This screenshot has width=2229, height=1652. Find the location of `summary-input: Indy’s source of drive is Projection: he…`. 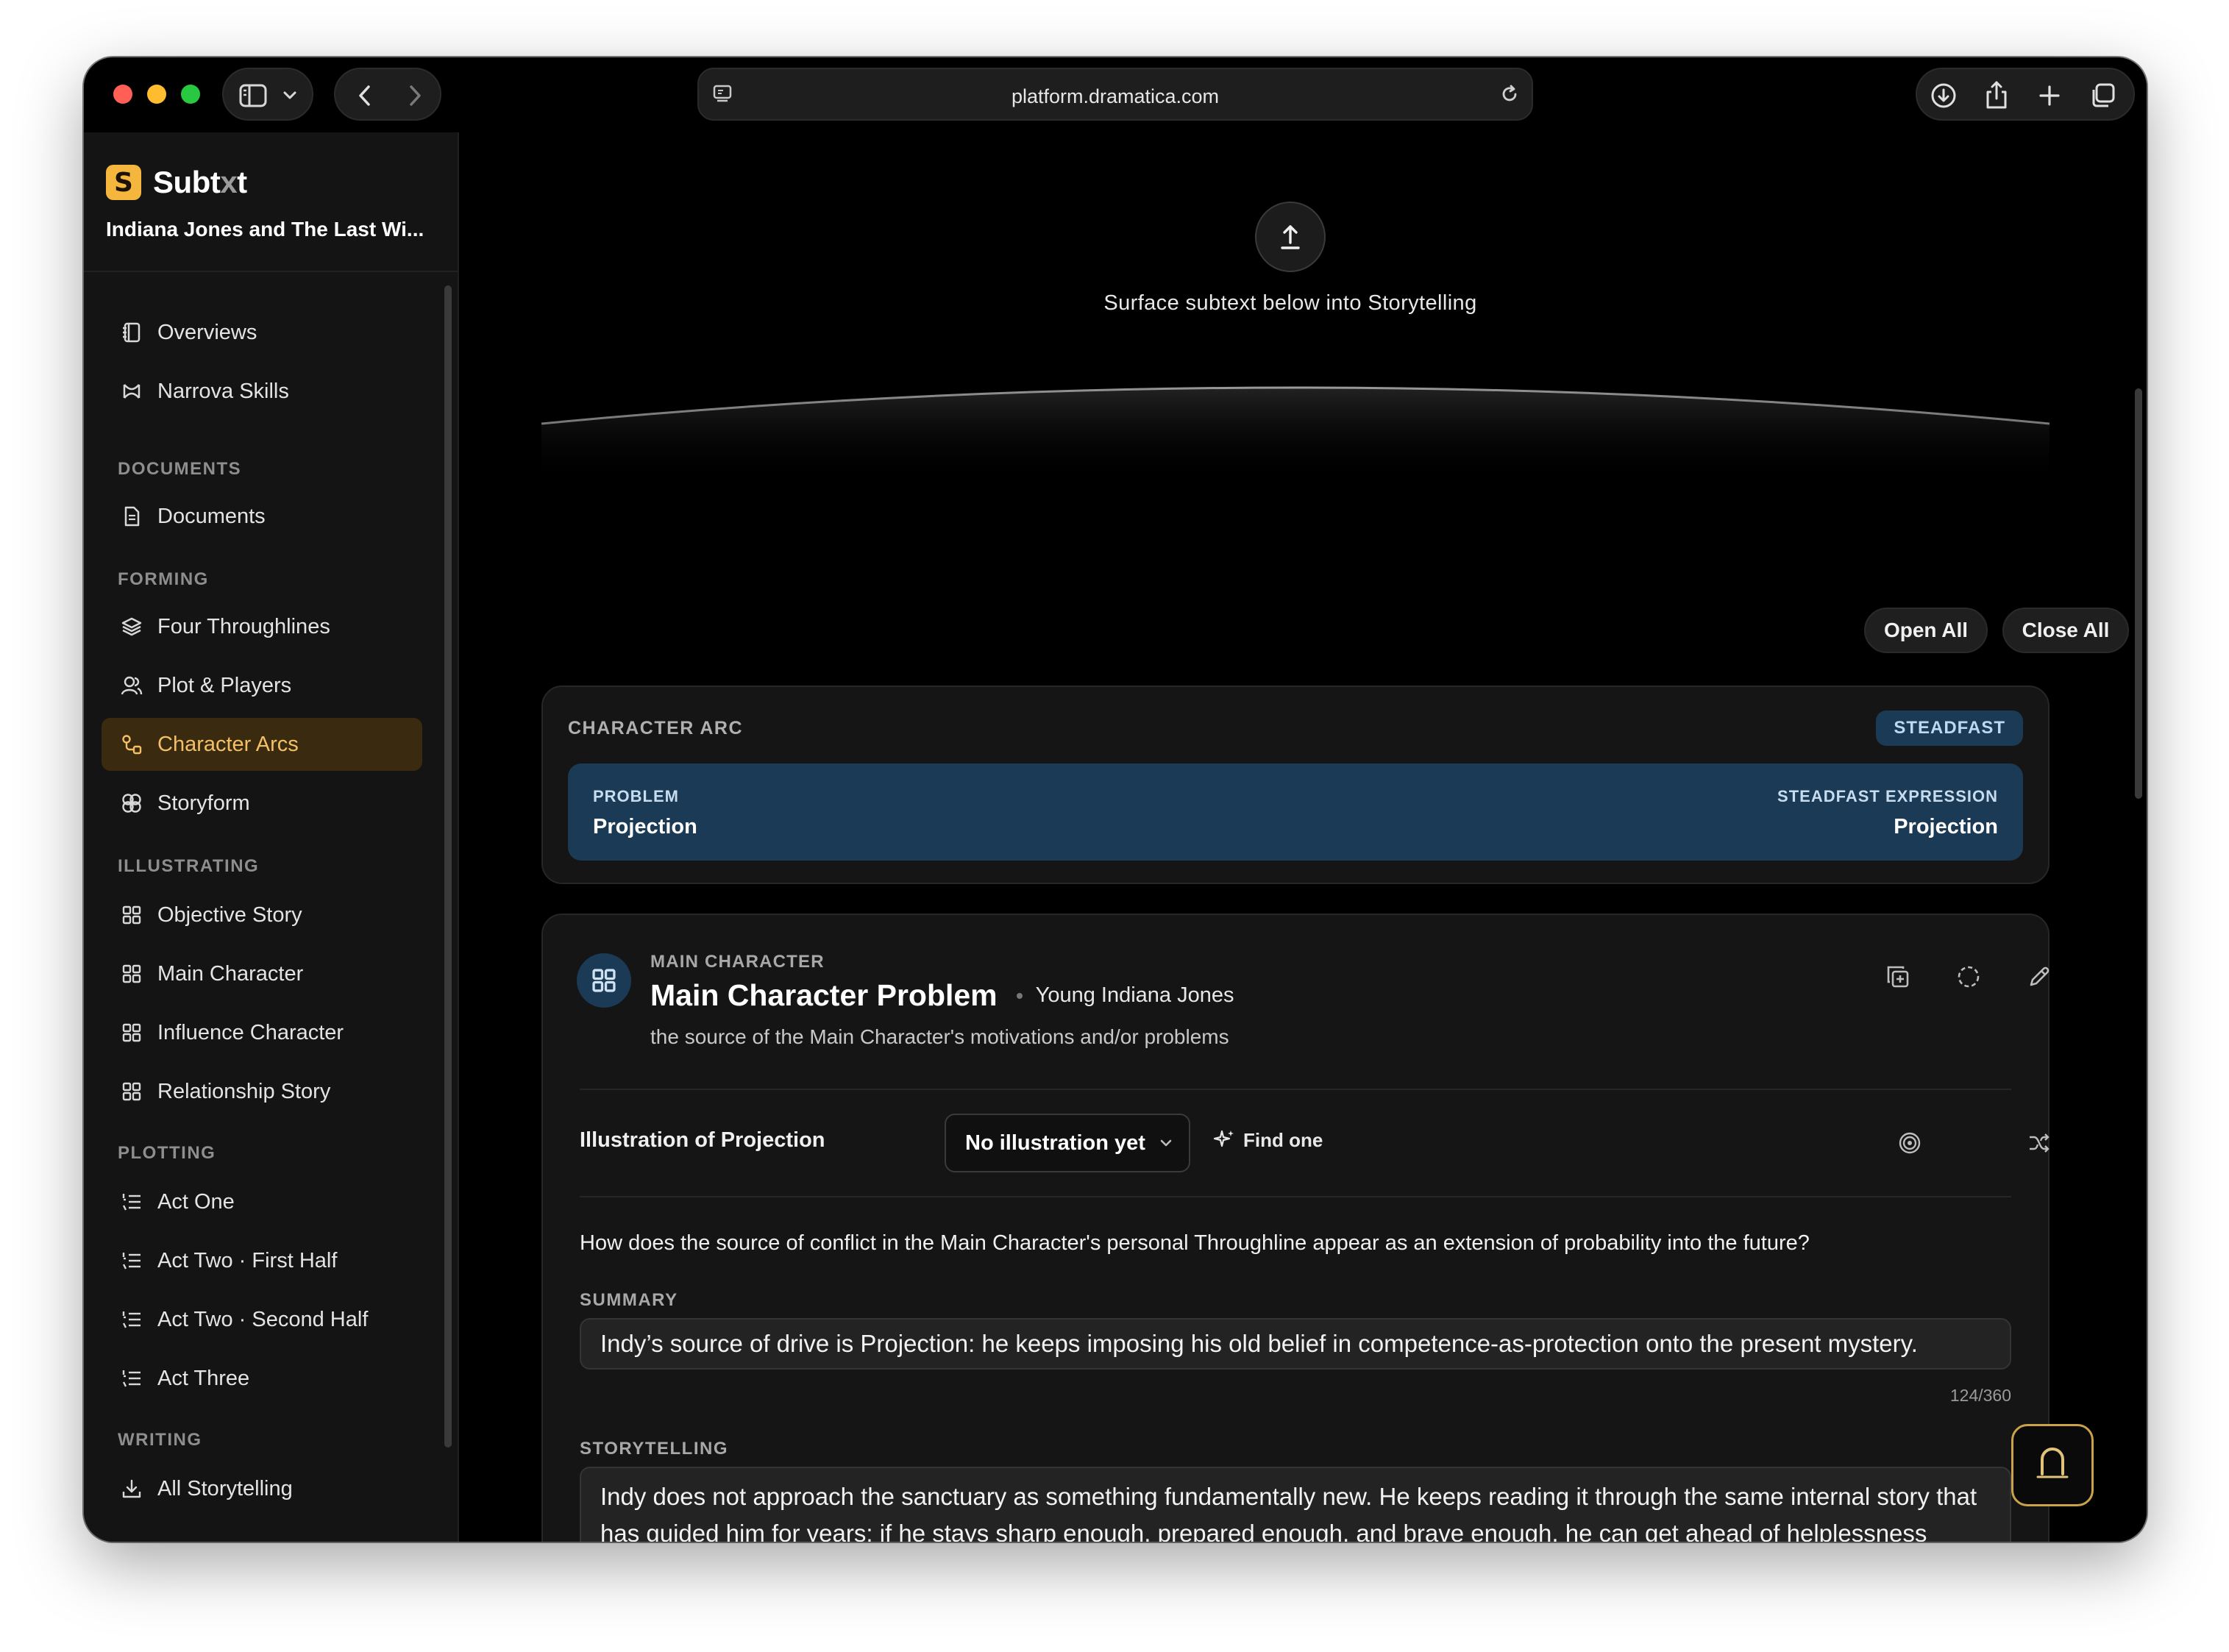

summary-input: Indy’s source of drive is Projection: he… is located at coordinates (1295, 1344).